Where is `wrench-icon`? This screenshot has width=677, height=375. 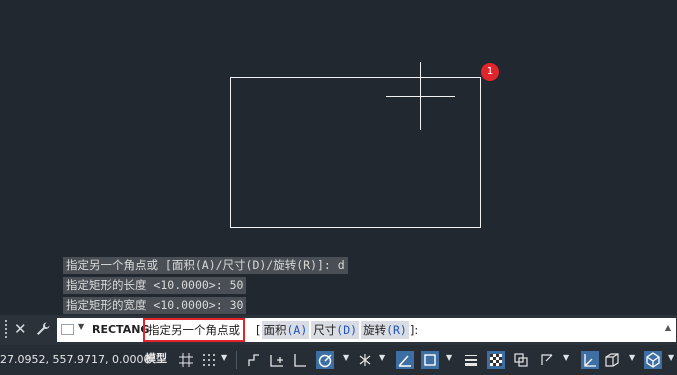
wrench-icon is located at coordinates (43, 329).